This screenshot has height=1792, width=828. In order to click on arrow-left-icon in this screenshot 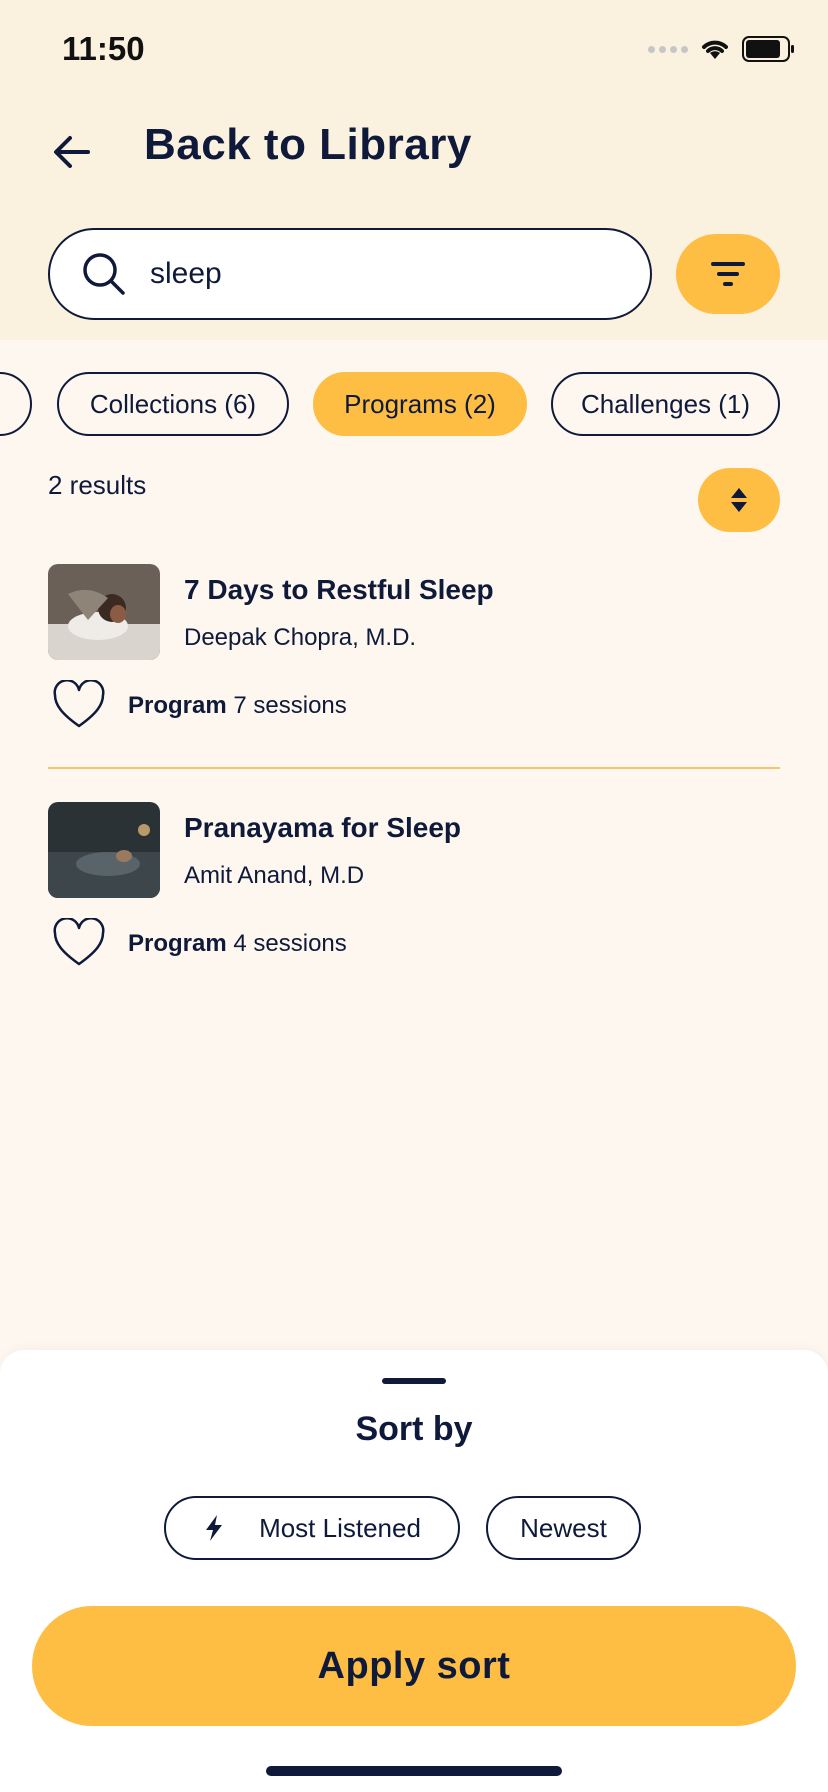, I will do `click(72, 152)`.